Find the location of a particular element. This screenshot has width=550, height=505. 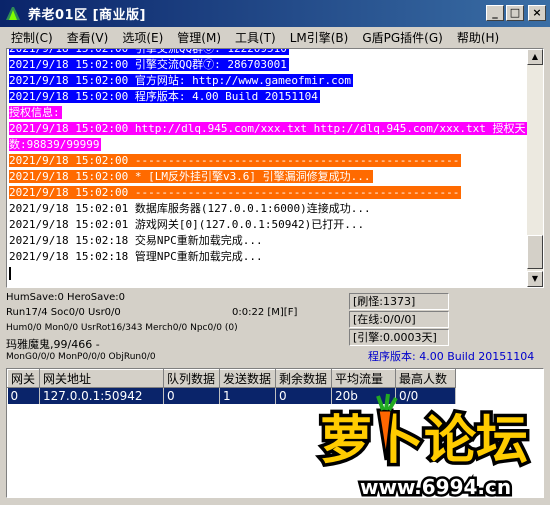

status-timer: 0:0:22 [M][F] is located at coordinates (265, 312).